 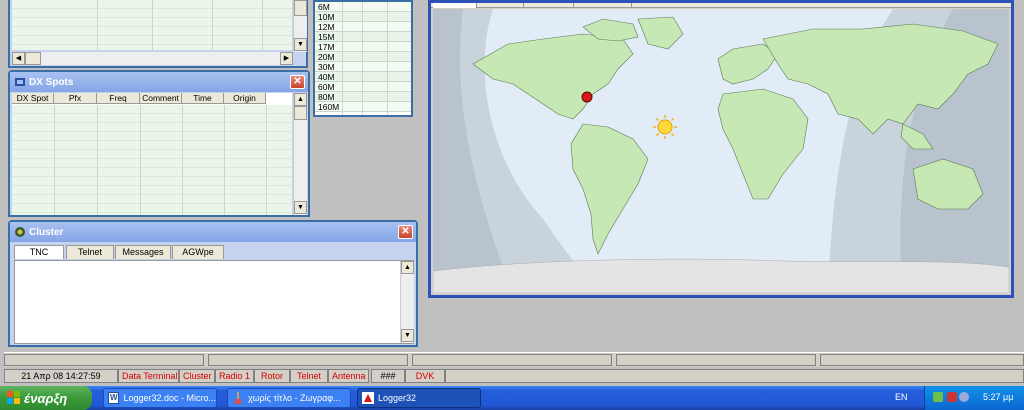 I want to click on dx-spots-titlebar: DX Spots, so click(x=159, y=82).